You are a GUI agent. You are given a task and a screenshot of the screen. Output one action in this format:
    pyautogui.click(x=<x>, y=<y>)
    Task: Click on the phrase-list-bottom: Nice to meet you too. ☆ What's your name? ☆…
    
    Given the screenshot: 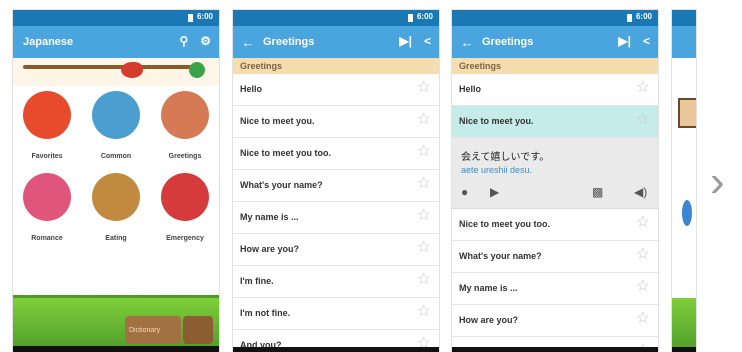 What is the action you would take?
    pyautogui.click(x=555, y=280)
    